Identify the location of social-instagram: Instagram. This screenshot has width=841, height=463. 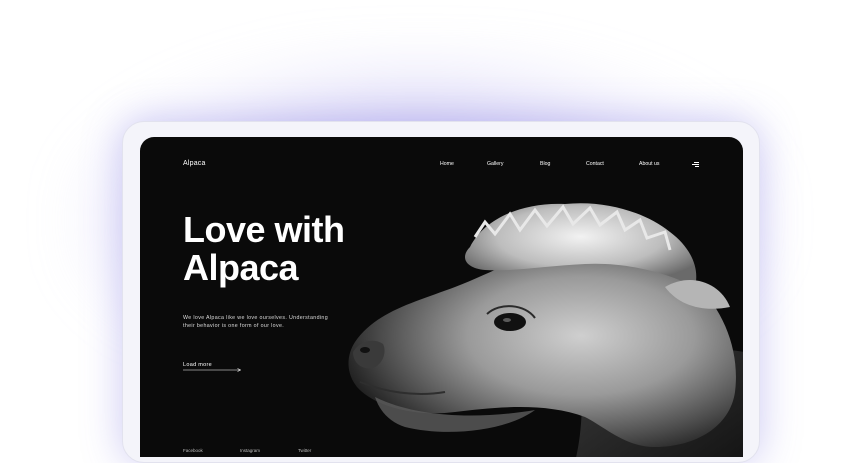
(250, 450).